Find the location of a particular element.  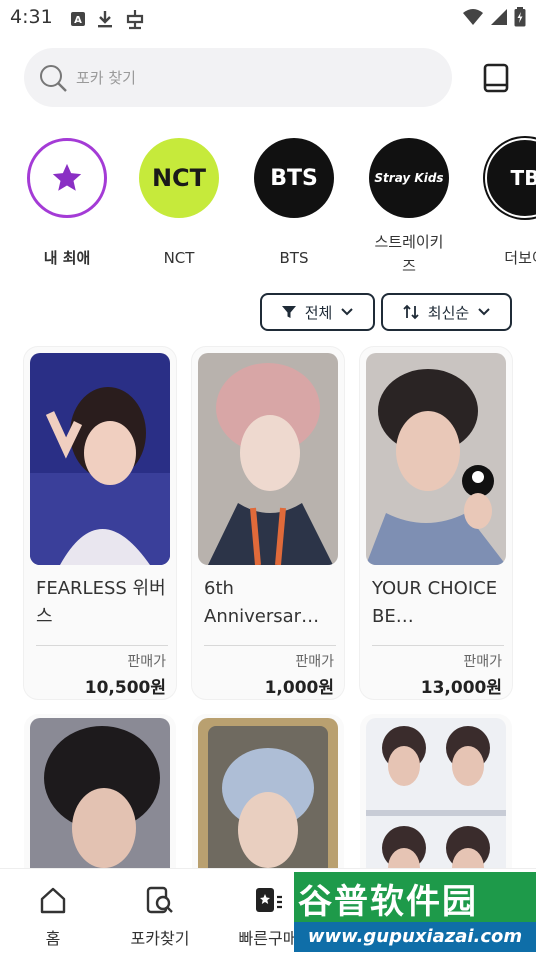

group-label: 더보이 is located at coordinates (520, 258).